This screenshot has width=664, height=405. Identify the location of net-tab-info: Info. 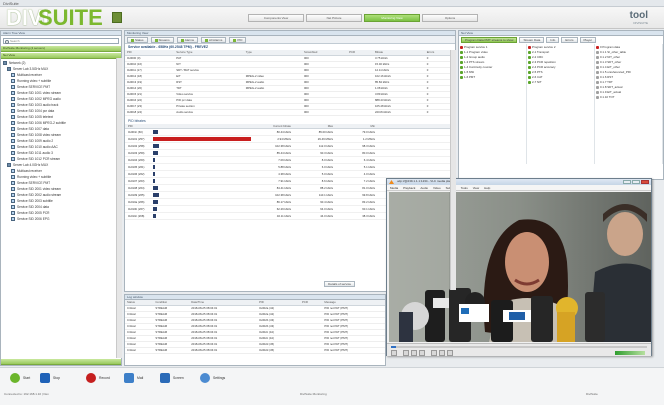
(553, 40).